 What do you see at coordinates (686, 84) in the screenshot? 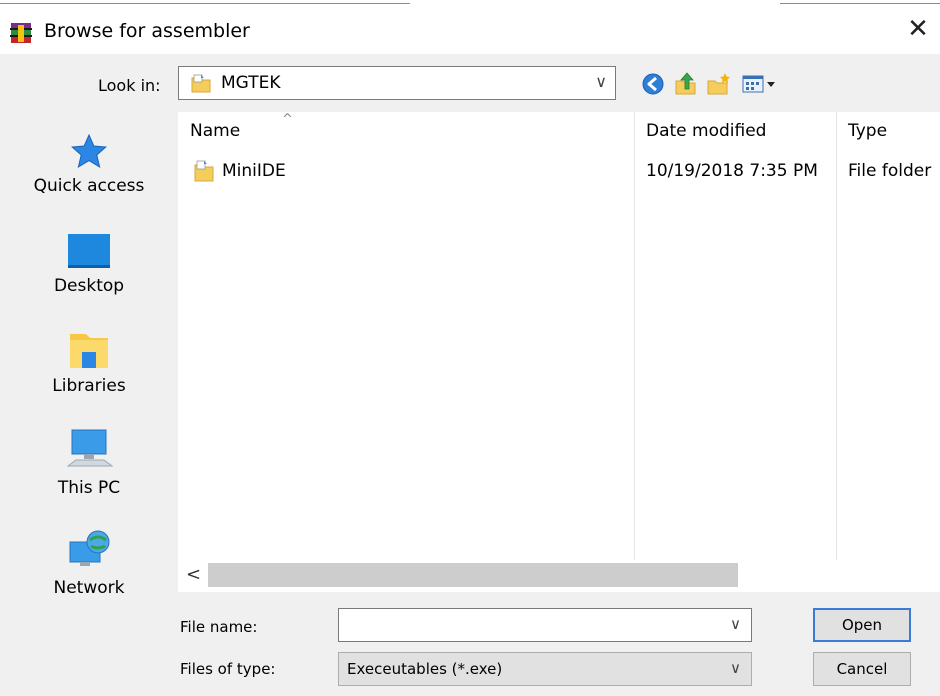
I see `up-folder-icon` at bounding box center [686, 84].